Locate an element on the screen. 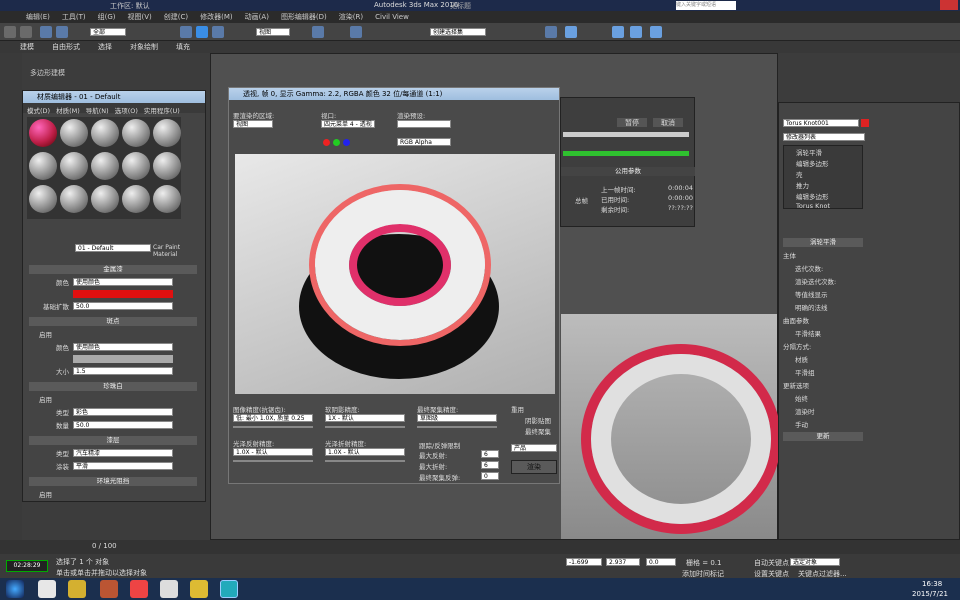 The height and width of the screenshot is (600, 960). named-selection: 创建选择集 is located at coordinates (458, 32).